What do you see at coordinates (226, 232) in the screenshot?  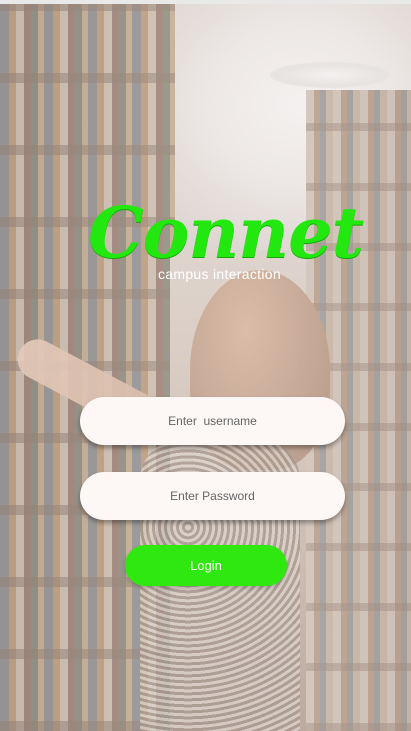 I see `app-title: Connet` at bounding box center [226, 232].